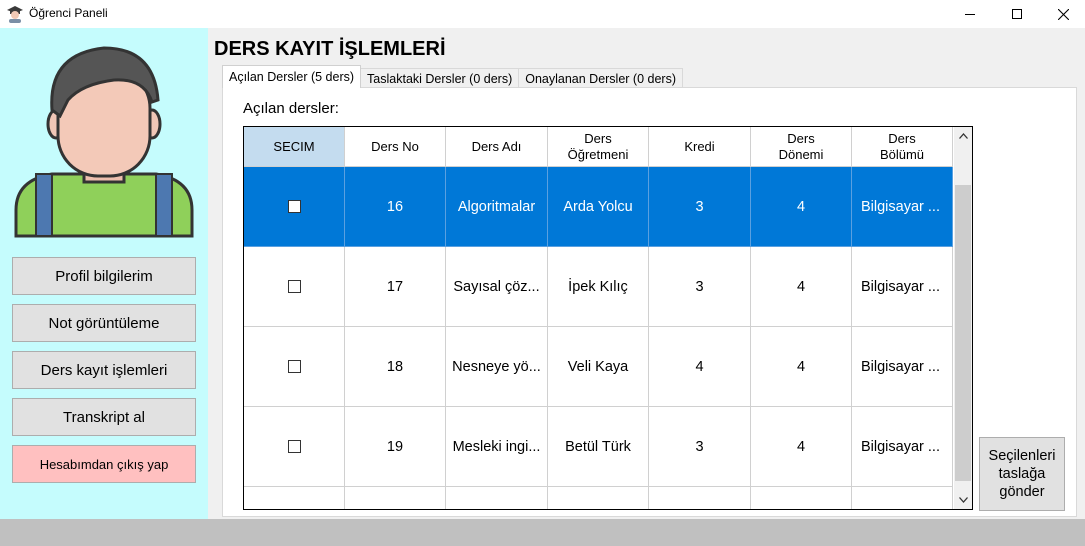  I want to click on column-header-label: Kredi, so click(699, 146).